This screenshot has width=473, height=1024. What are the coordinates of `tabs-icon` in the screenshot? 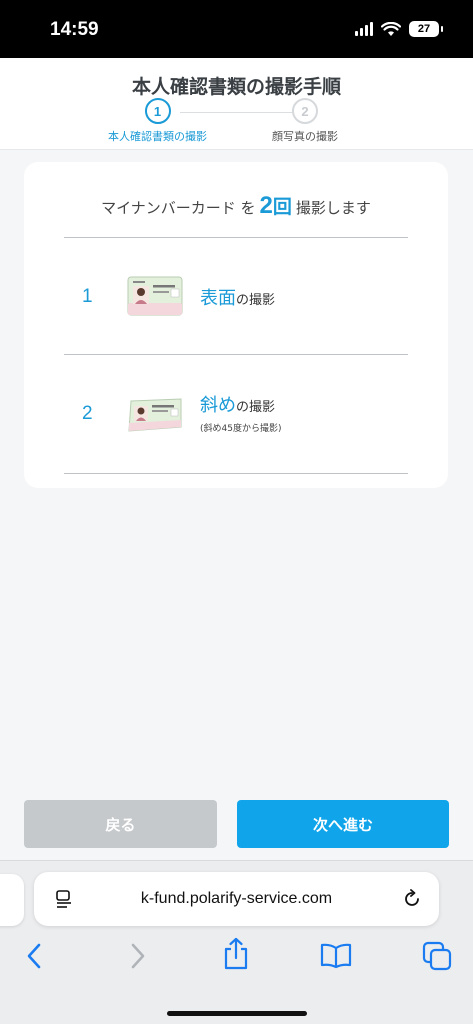 It's located at (437, 956).